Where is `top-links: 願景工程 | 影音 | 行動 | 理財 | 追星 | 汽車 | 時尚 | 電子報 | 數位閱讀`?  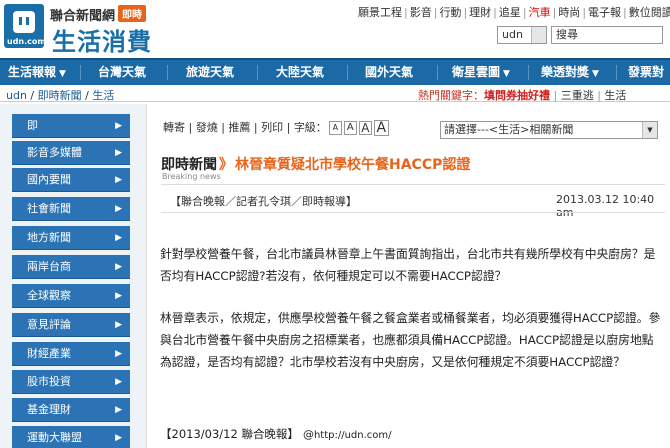
top-links: 願景工程 | 影音 | 行動 | 理財 | 追星 | 汽車 | 時尚 | 電子報 | 數位閱讀 is located at coordinates (513, 12).